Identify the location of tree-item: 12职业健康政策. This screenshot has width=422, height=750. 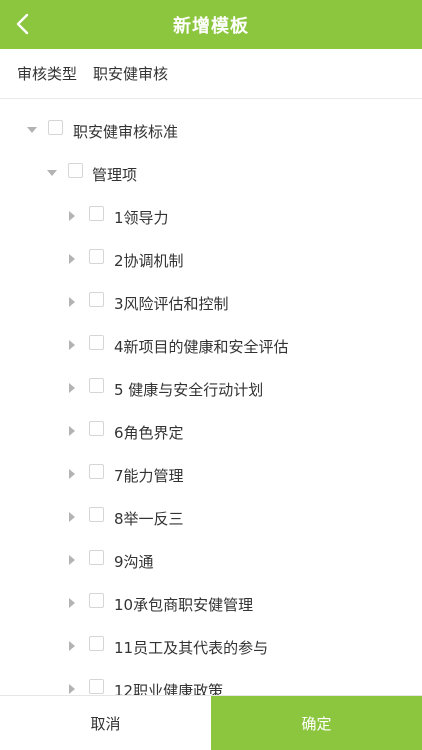
(211, 684).